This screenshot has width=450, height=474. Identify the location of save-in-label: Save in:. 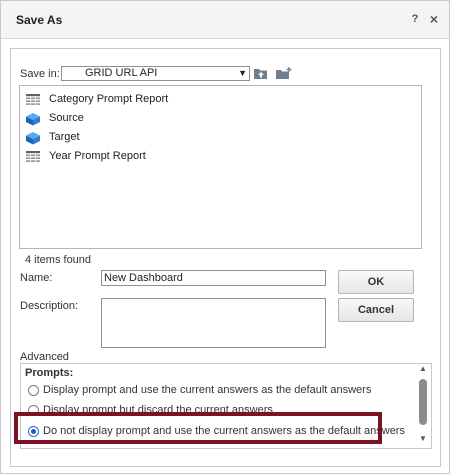
(40, 74).